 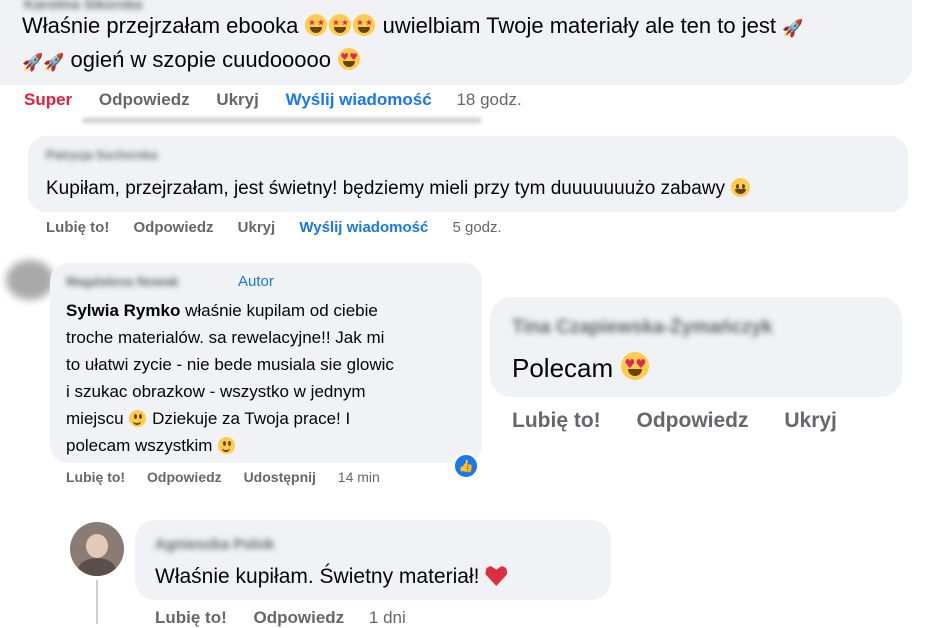 I want to click on comment-author-5: Agnieszka Polok, so click(x=214, y=544).